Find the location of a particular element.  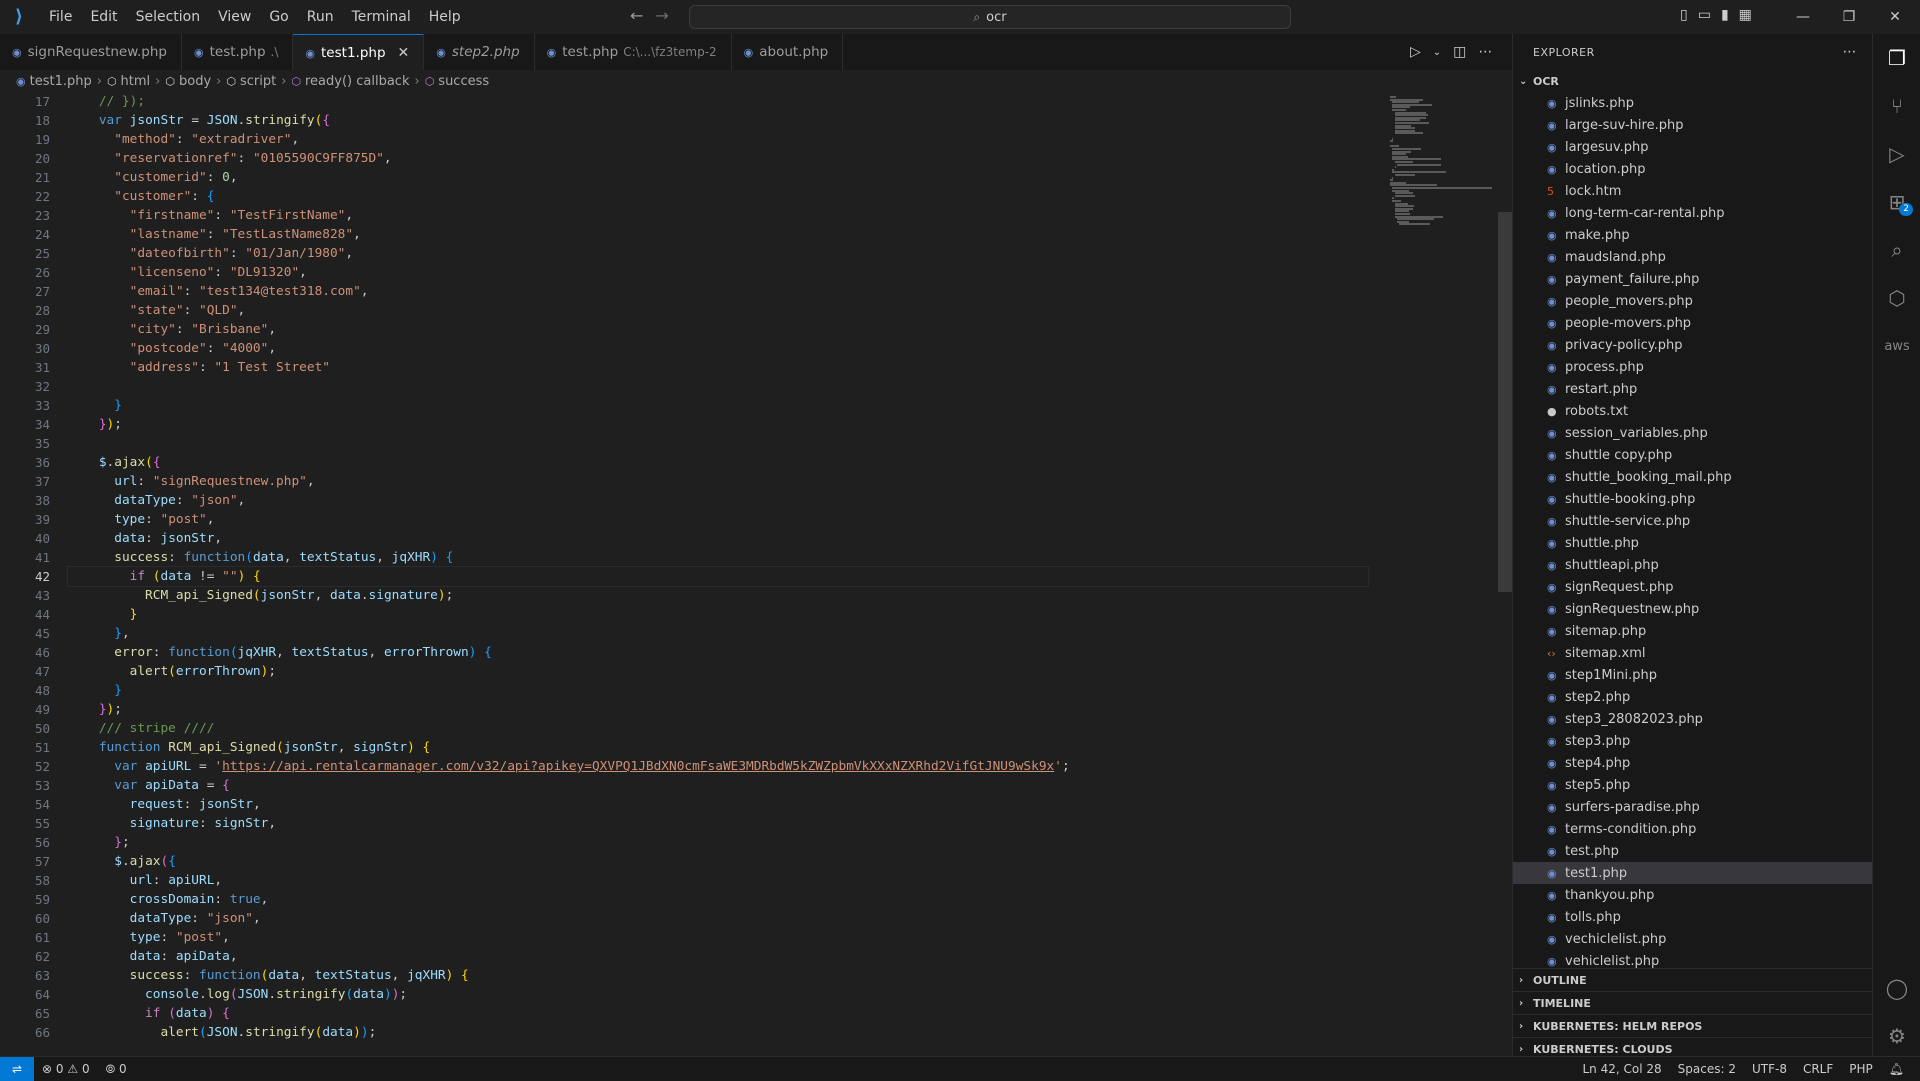

breadcrumb-item: ⬡ html is located at coordinates (128, 81).